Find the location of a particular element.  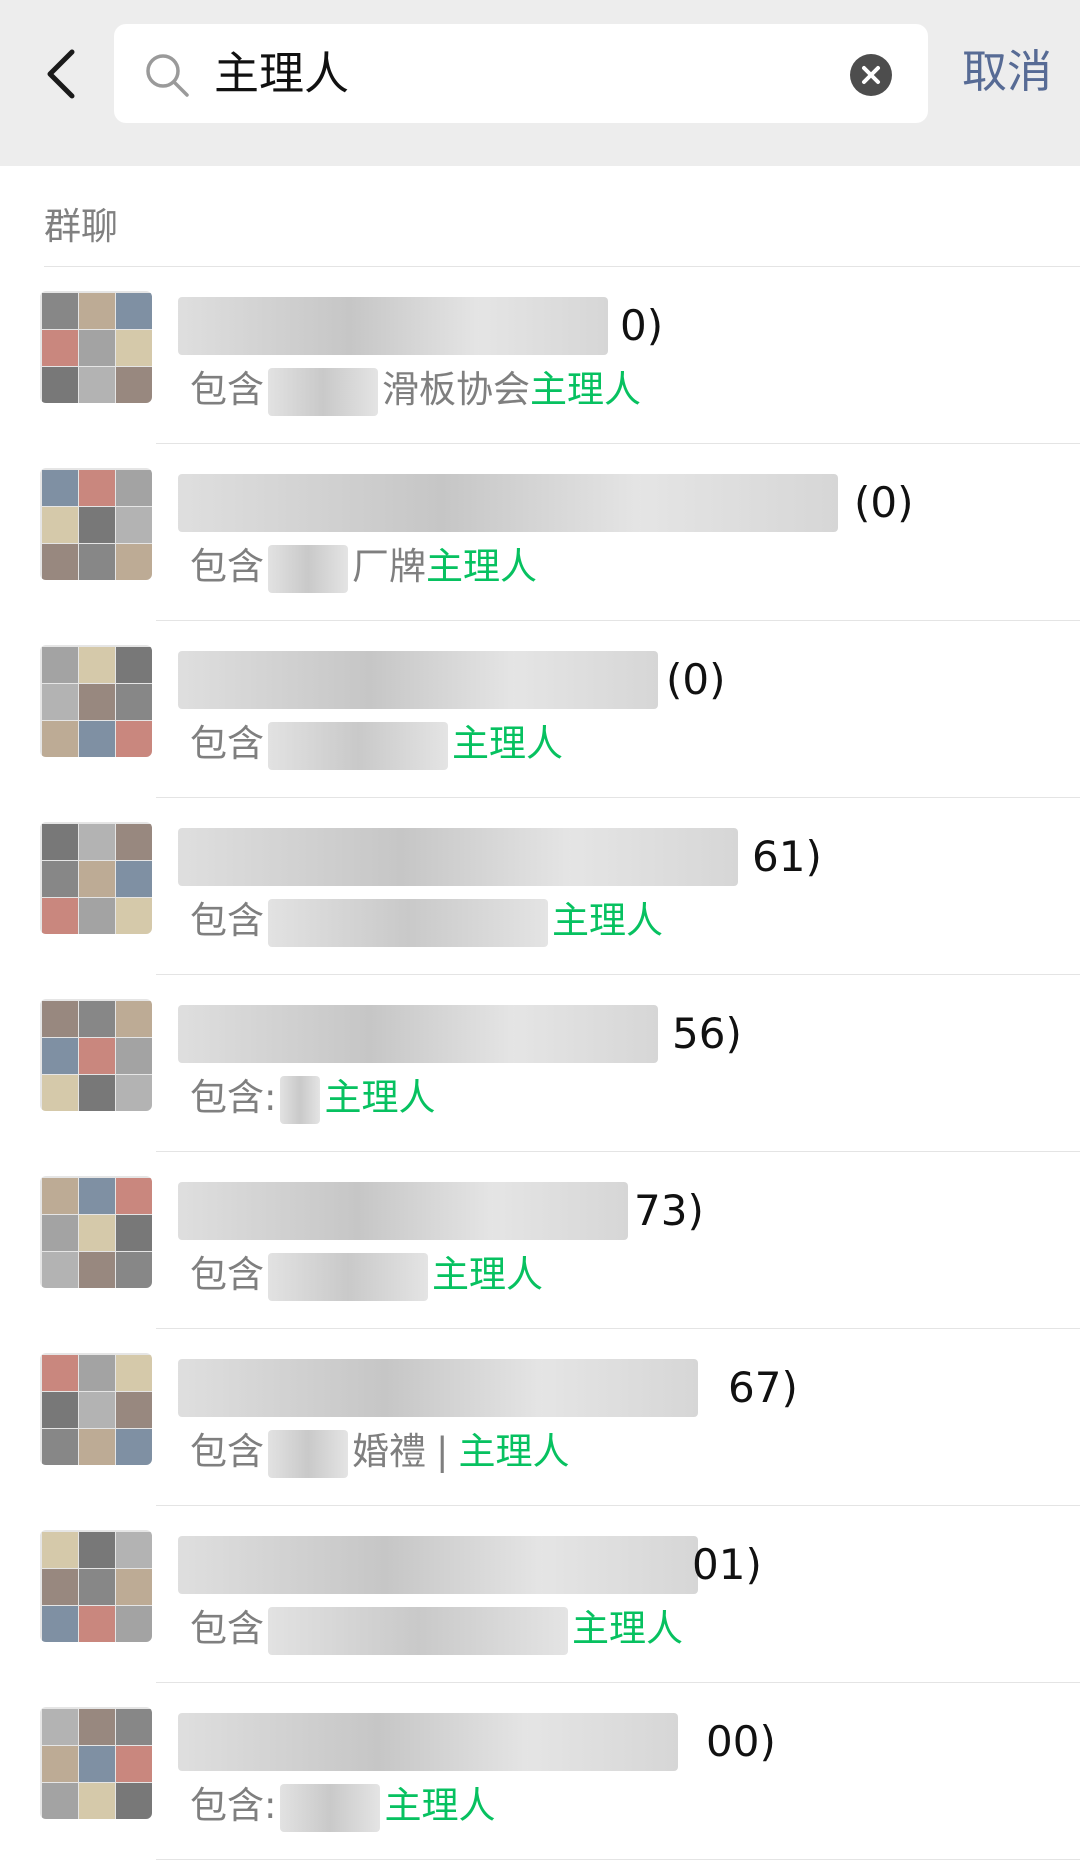

group-chat-row: 56) 包含: 主理人 is located at coordinates (540, 1063).